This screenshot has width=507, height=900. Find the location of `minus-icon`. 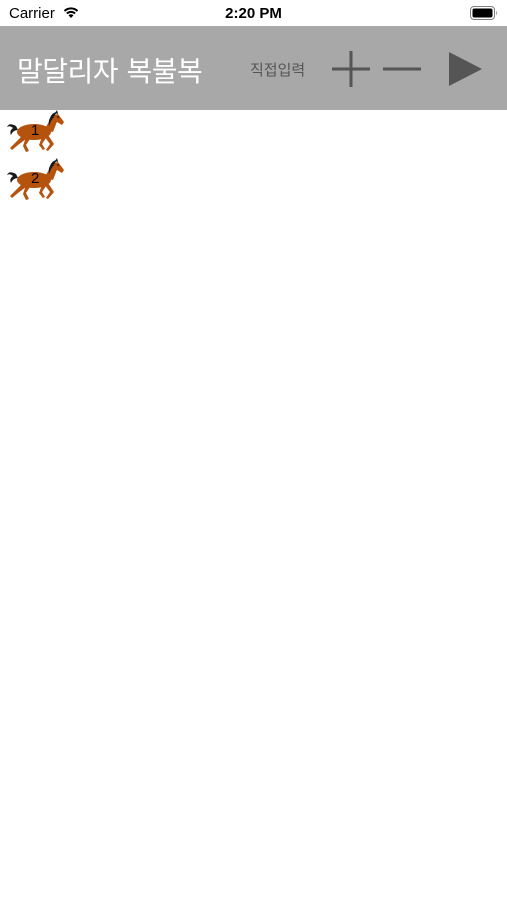

minus-icon is located at coordinates (402, 69).